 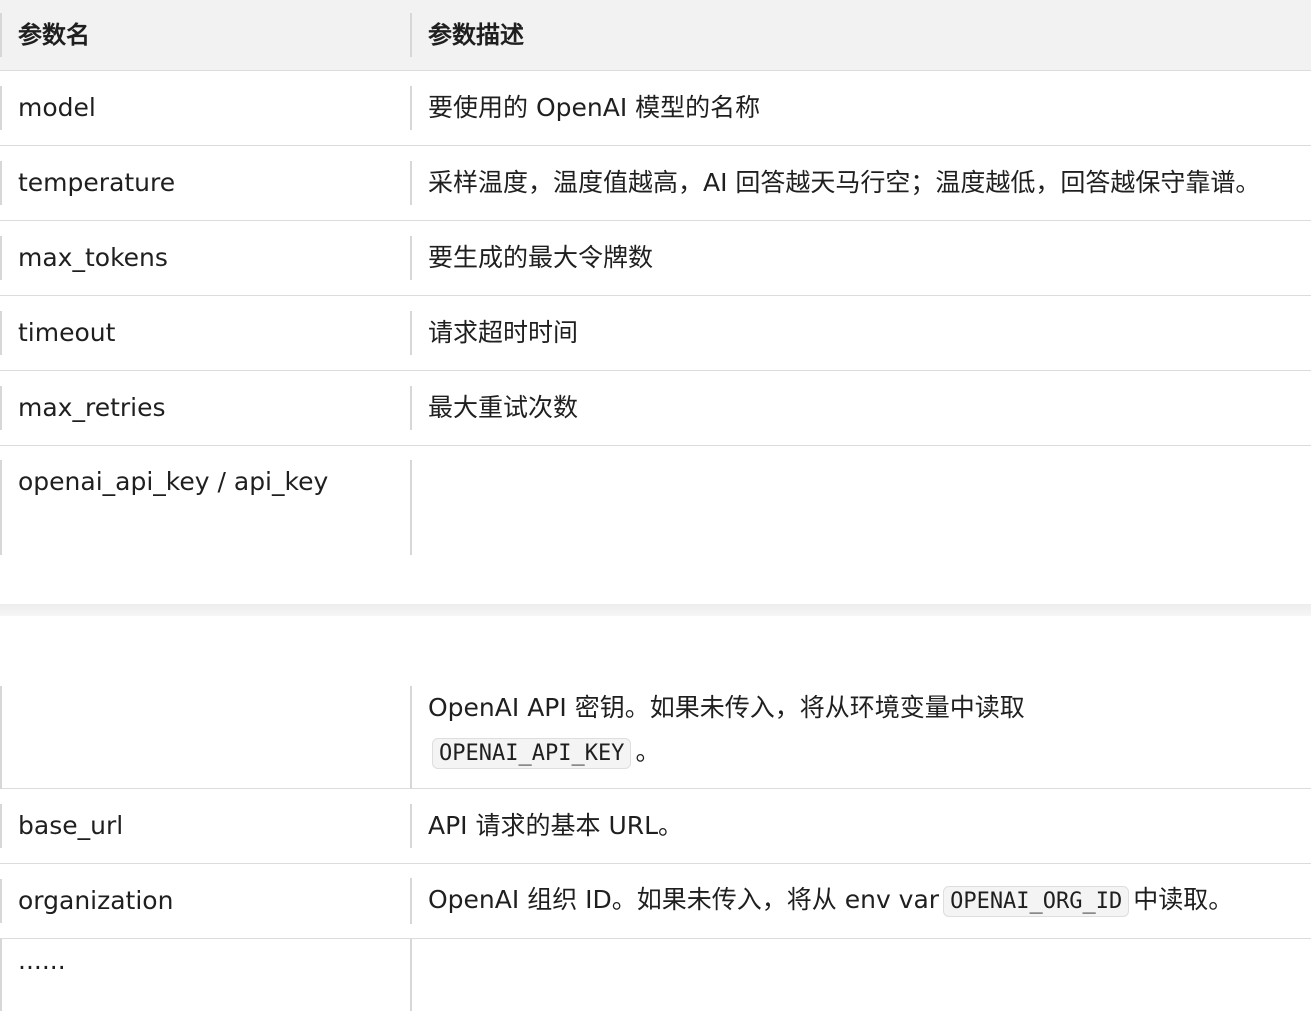 What do you see at coordinates (648, 751) in the screenshot?
I see `api-key-desc-suffix: 。` at bounding box center [648, 751].